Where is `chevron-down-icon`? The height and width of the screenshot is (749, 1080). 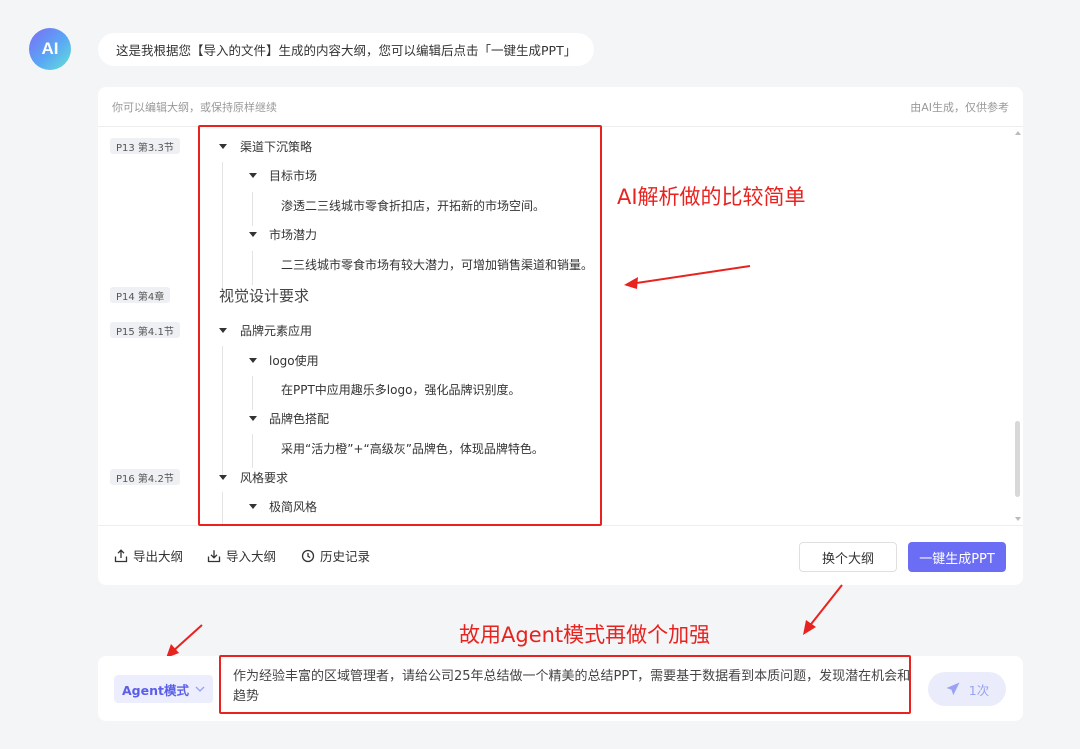
chevron-down-icon is located at coordinates (200, 689).